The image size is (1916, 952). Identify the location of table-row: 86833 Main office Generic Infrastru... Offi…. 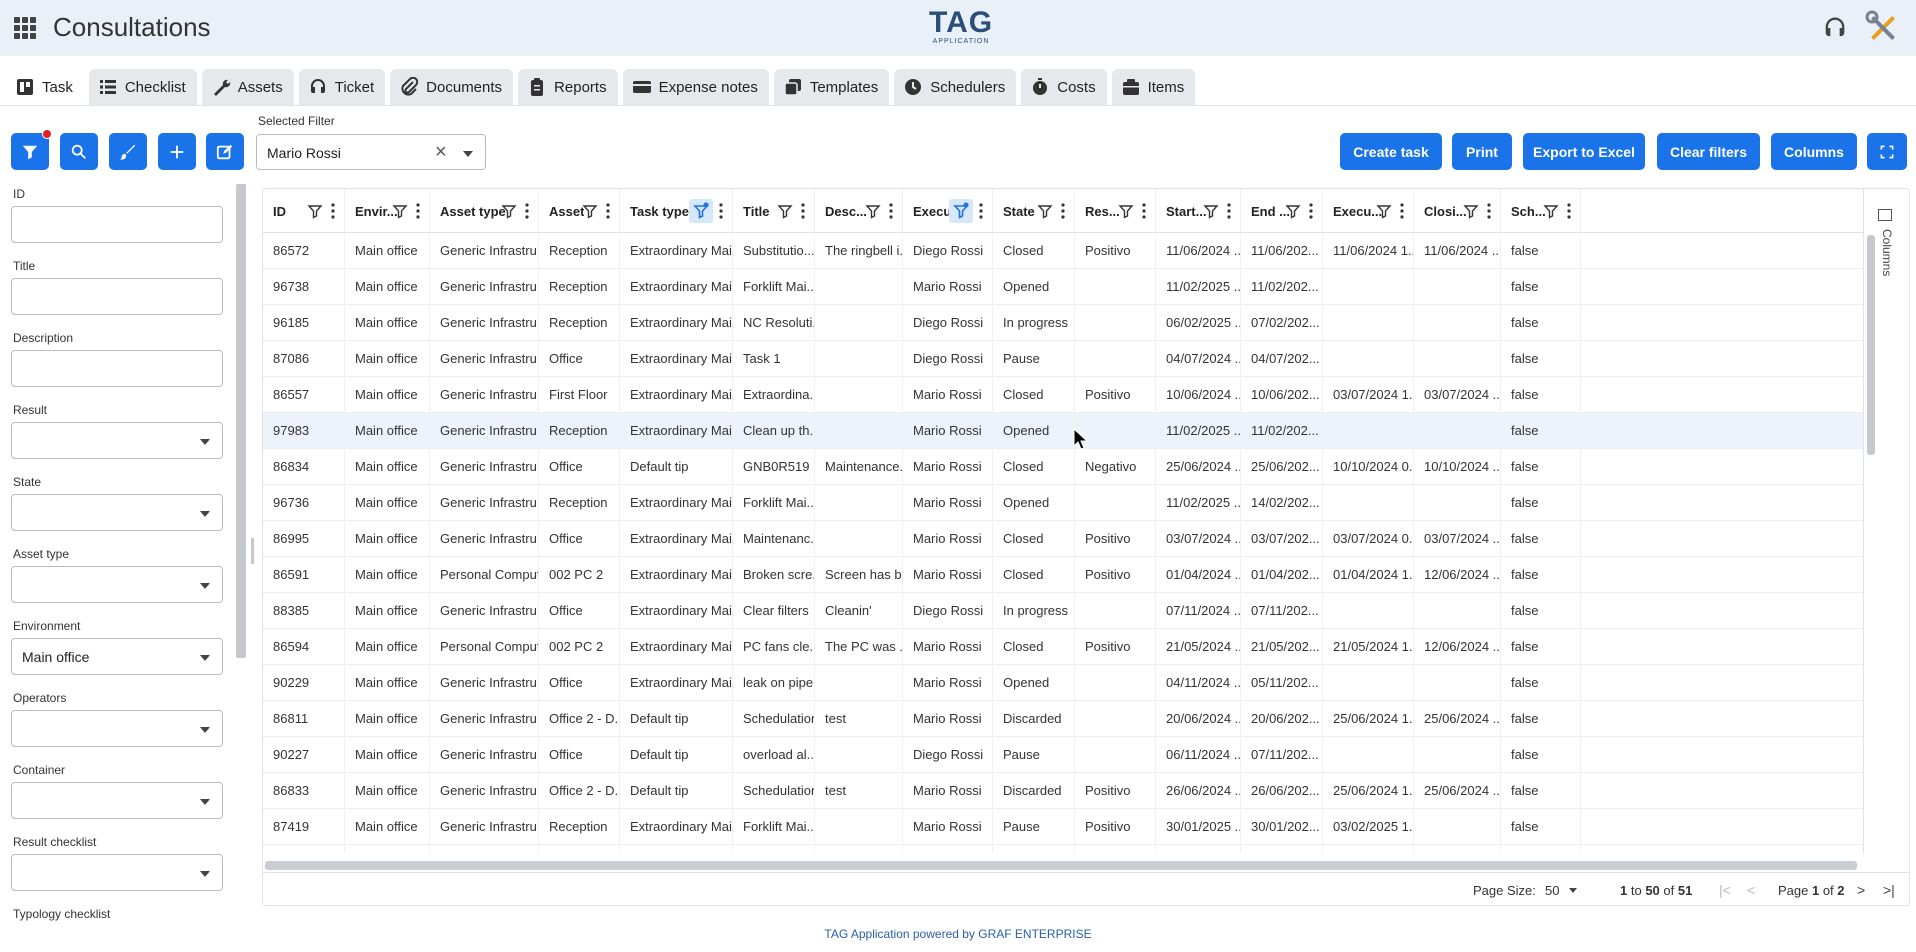
(1063, 791).